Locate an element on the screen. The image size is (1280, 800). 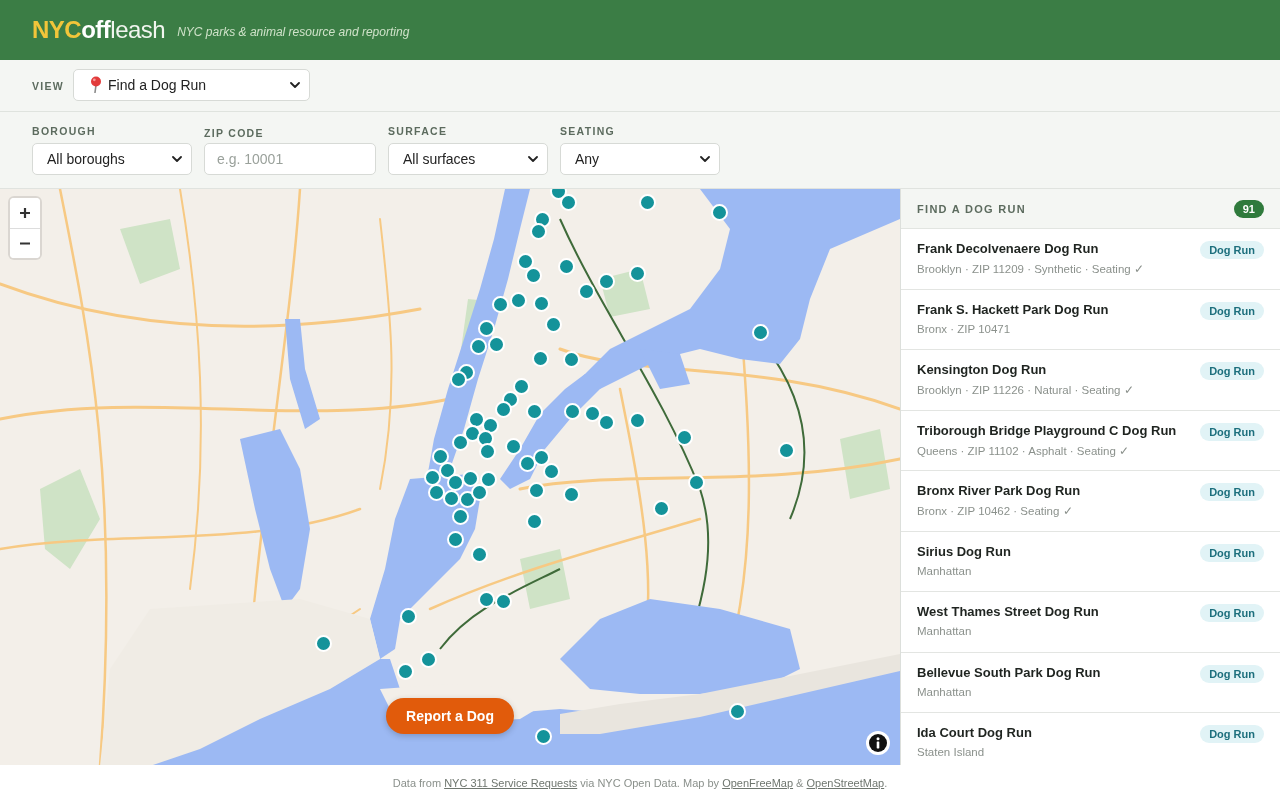
pushpin-icon is located at coordinates (96, 84).